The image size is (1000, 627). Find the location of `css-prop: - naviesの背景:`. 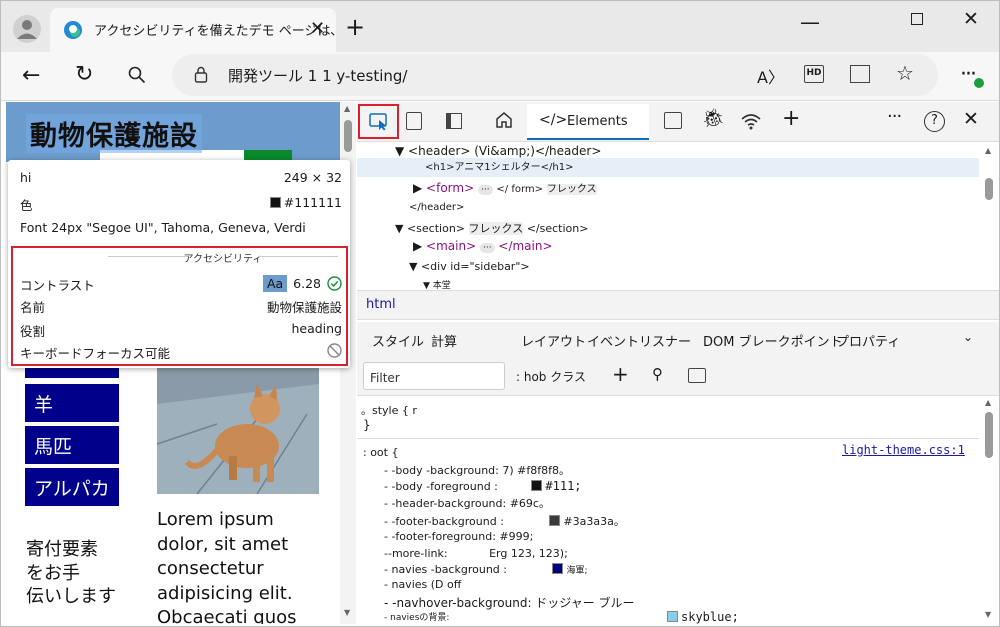

css-prop: - naviesの背景: is located at coordinates (417, 618).